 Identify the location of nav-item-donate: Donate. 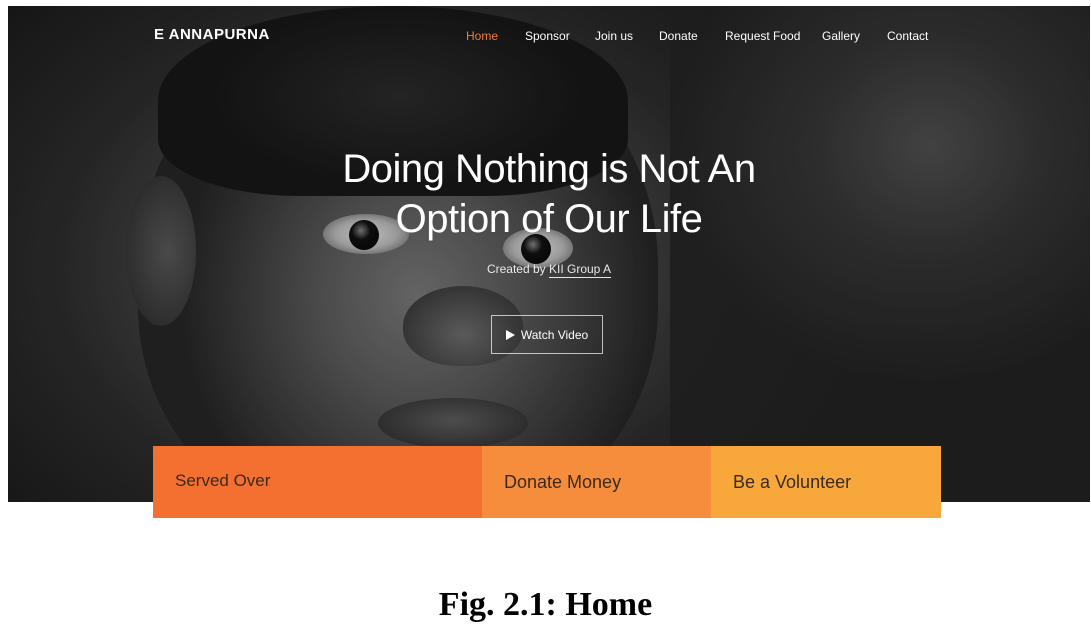
(678, 36).